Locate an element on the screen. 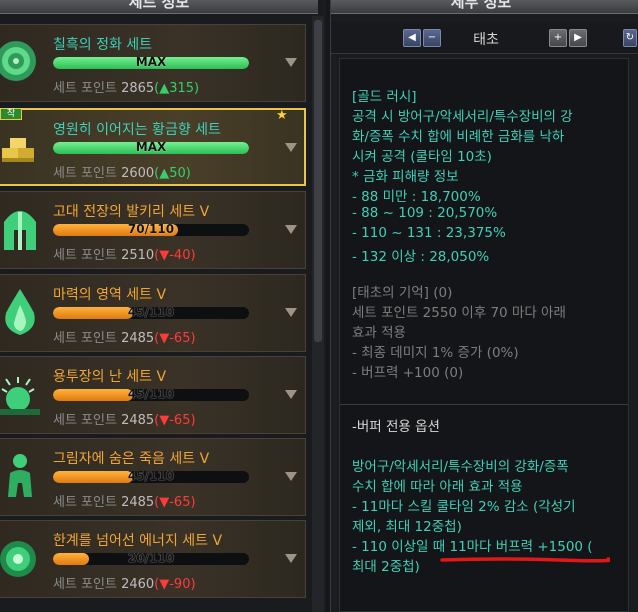  set-progress-bar: 20/110 is located at coordinates (151, 559).